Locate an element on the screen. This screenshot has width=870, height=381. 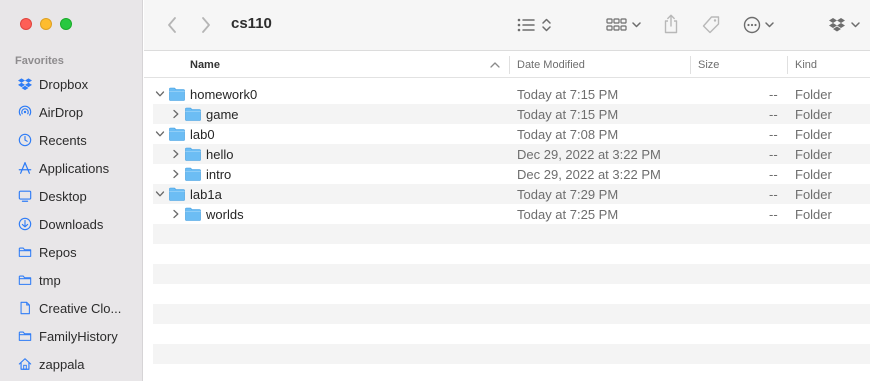
sidebar-item-airdrop: AirDrop is located at coordinates (71, 112).